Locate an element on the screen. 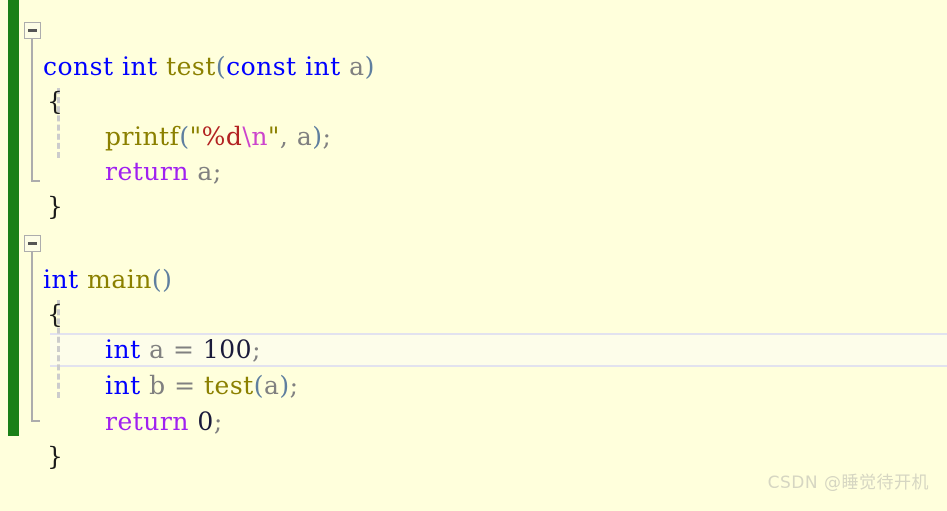 This screenshot has width=947, height=511. code-line-4: return a; is located at coordinates (473, 152).